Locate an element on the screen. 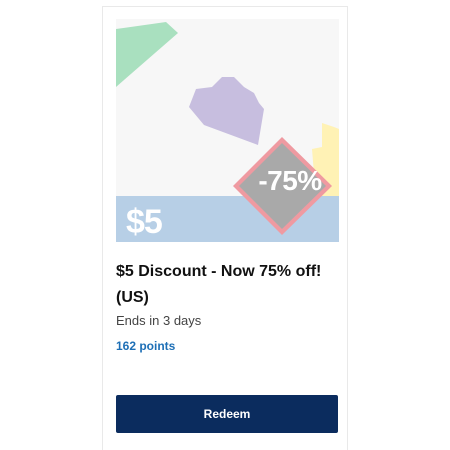 The image size is (450, 450). price-label: $5 is located at coordinates (144, 222).